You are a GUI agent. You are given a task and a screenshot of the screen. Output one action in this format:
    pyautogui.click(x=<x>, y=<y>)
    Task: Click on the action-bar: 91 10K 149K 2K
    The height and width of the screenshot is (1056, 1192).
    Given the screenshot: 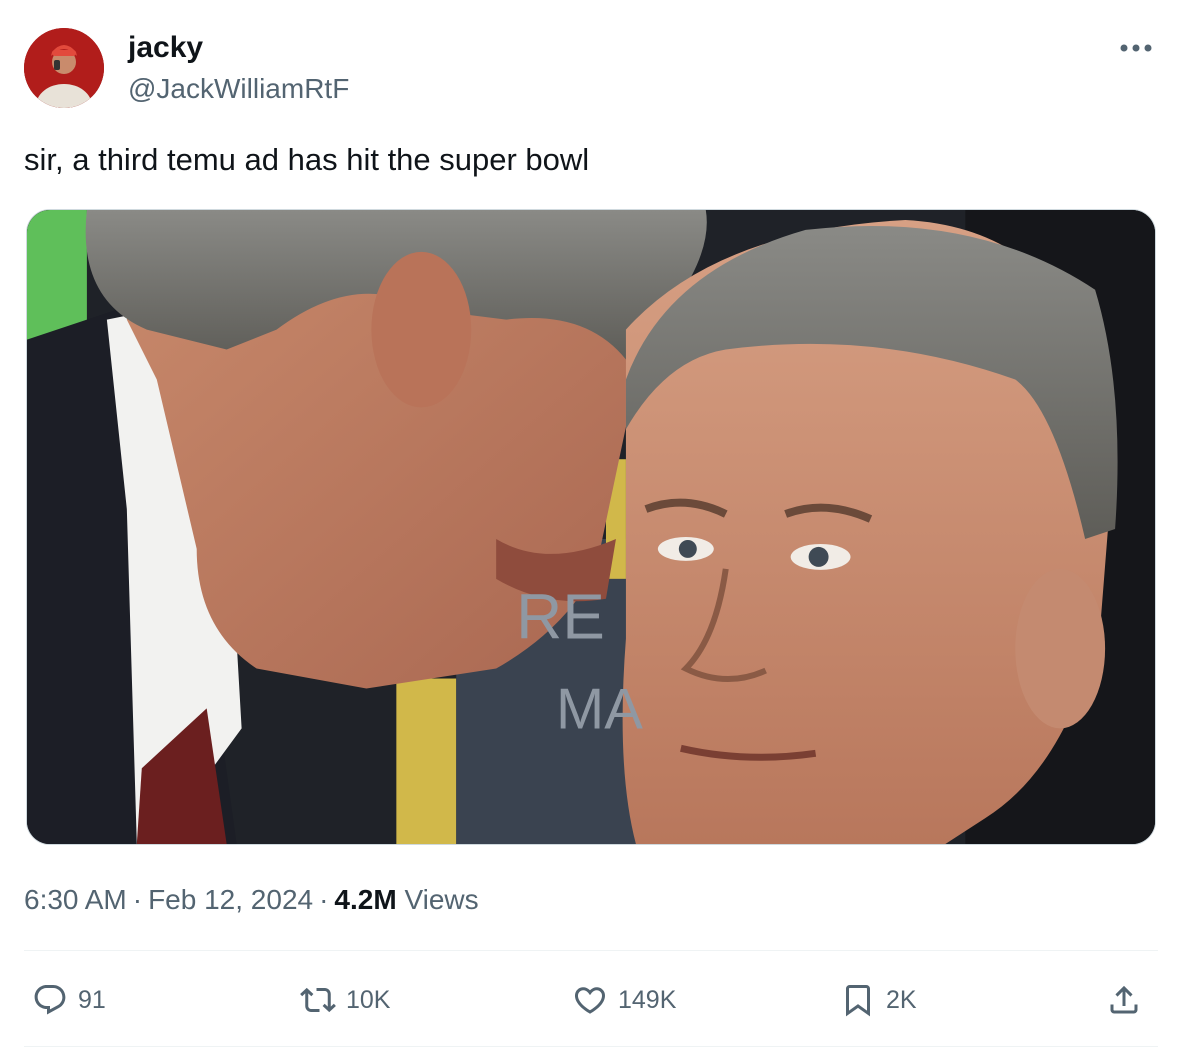 What is the action you would take?
    pyautogui.click(x=596, y=1000)
    